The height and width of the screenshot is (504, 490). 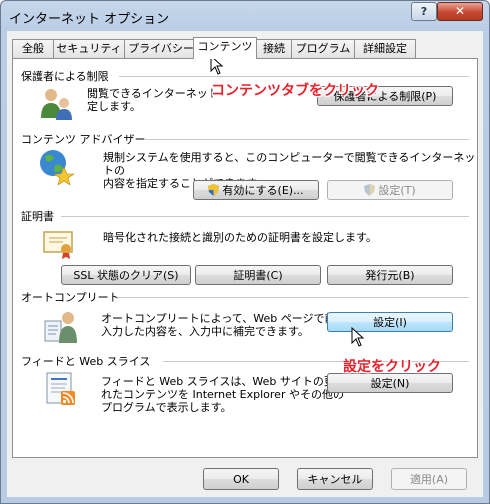 What do you see at coordinates (56, 103) in the screenshot?
I see `parental-controls-icon` at bounding box center [56, 103].